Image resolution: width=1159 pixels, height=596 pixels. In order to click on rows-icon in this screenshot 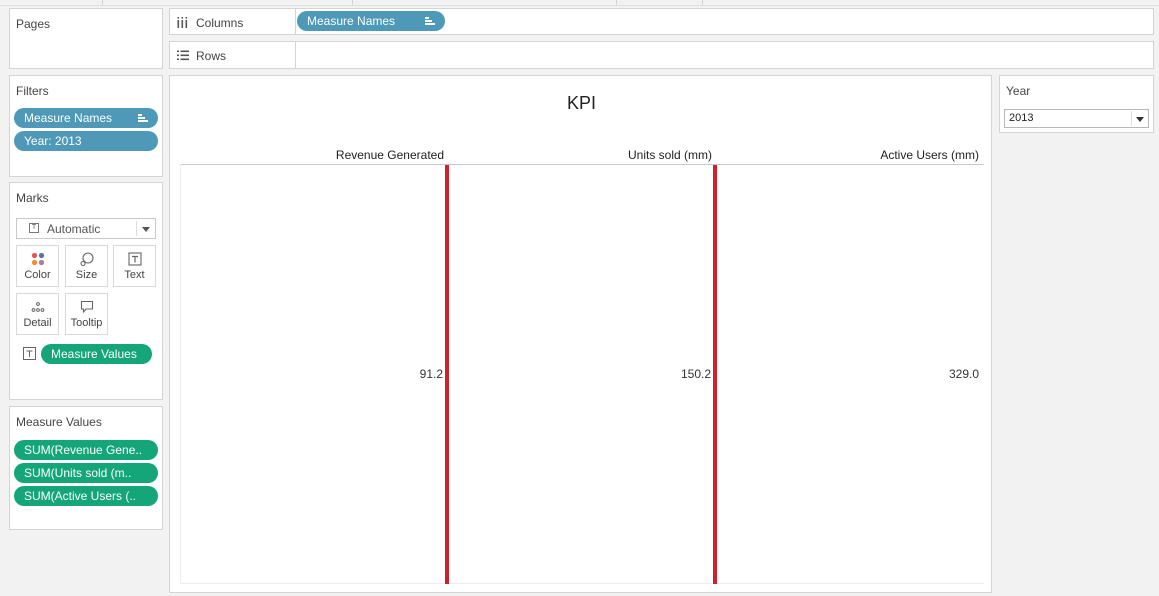, I will do `click(183, 55)`.